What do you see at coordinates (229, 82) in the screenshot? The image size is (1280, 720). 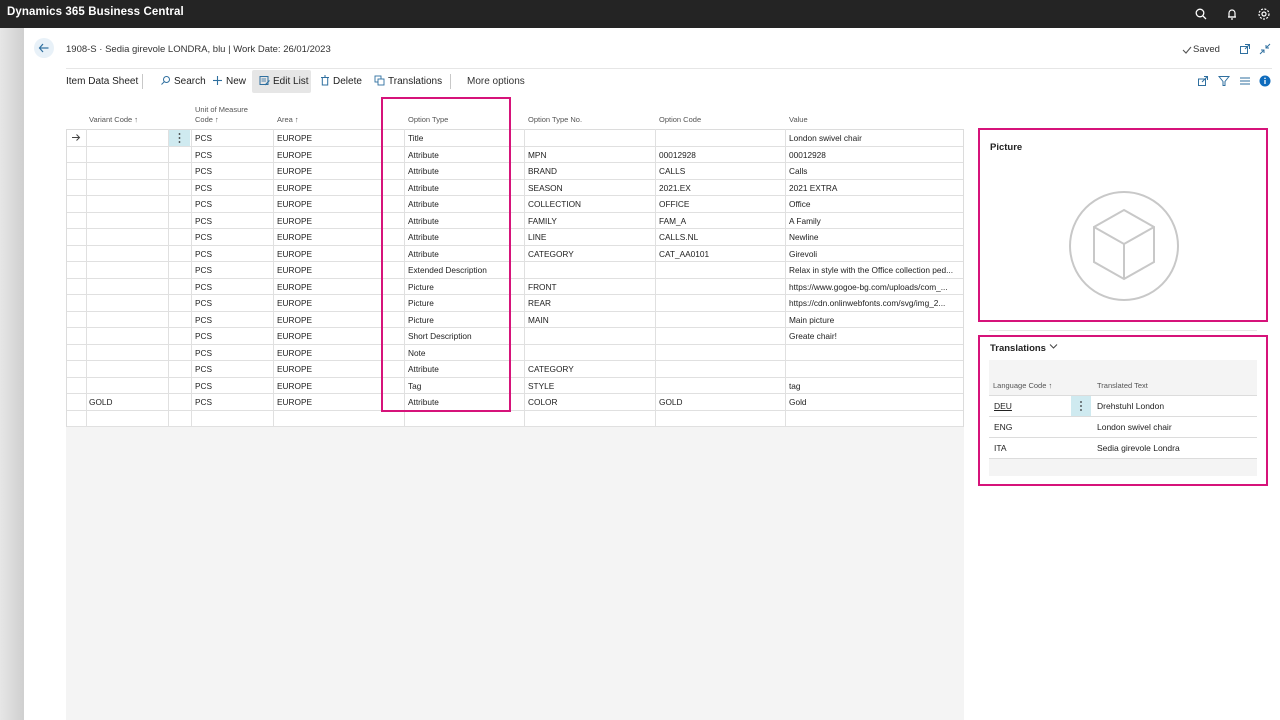 I see `new-button: New` at bounding box center [229, 82].